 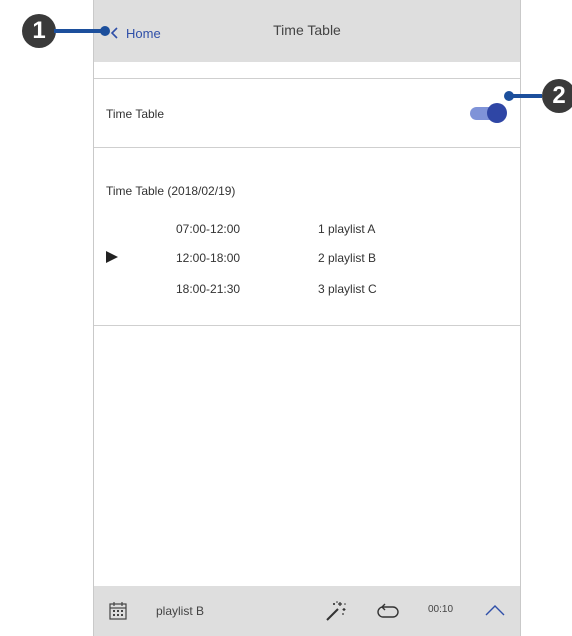 I want to click on time-table-toggle, so click(x=488, y=113).